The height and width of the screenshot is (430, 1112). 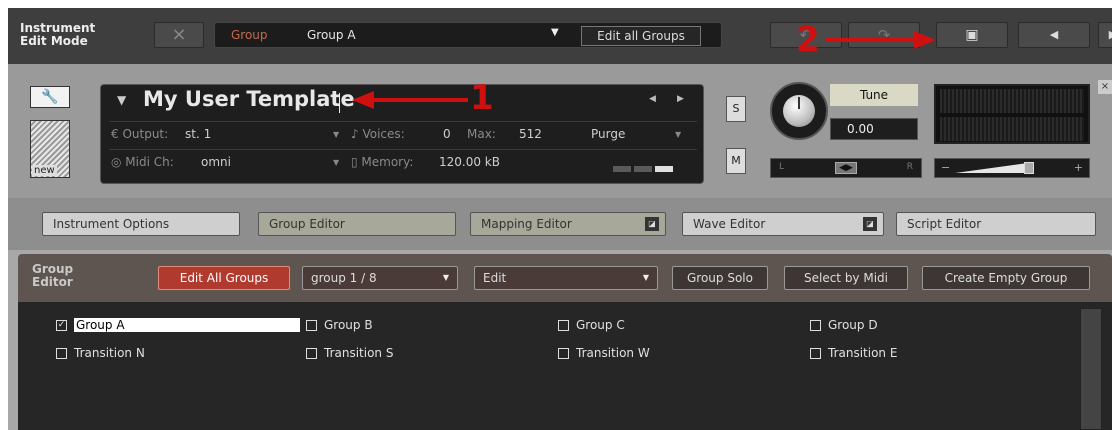 I want to click on volume-fill, so click(x=991, y=168).